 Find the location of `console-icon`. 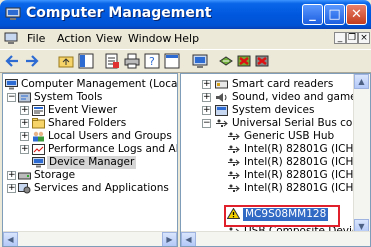

console-icon is located at coordinates (172, 61).